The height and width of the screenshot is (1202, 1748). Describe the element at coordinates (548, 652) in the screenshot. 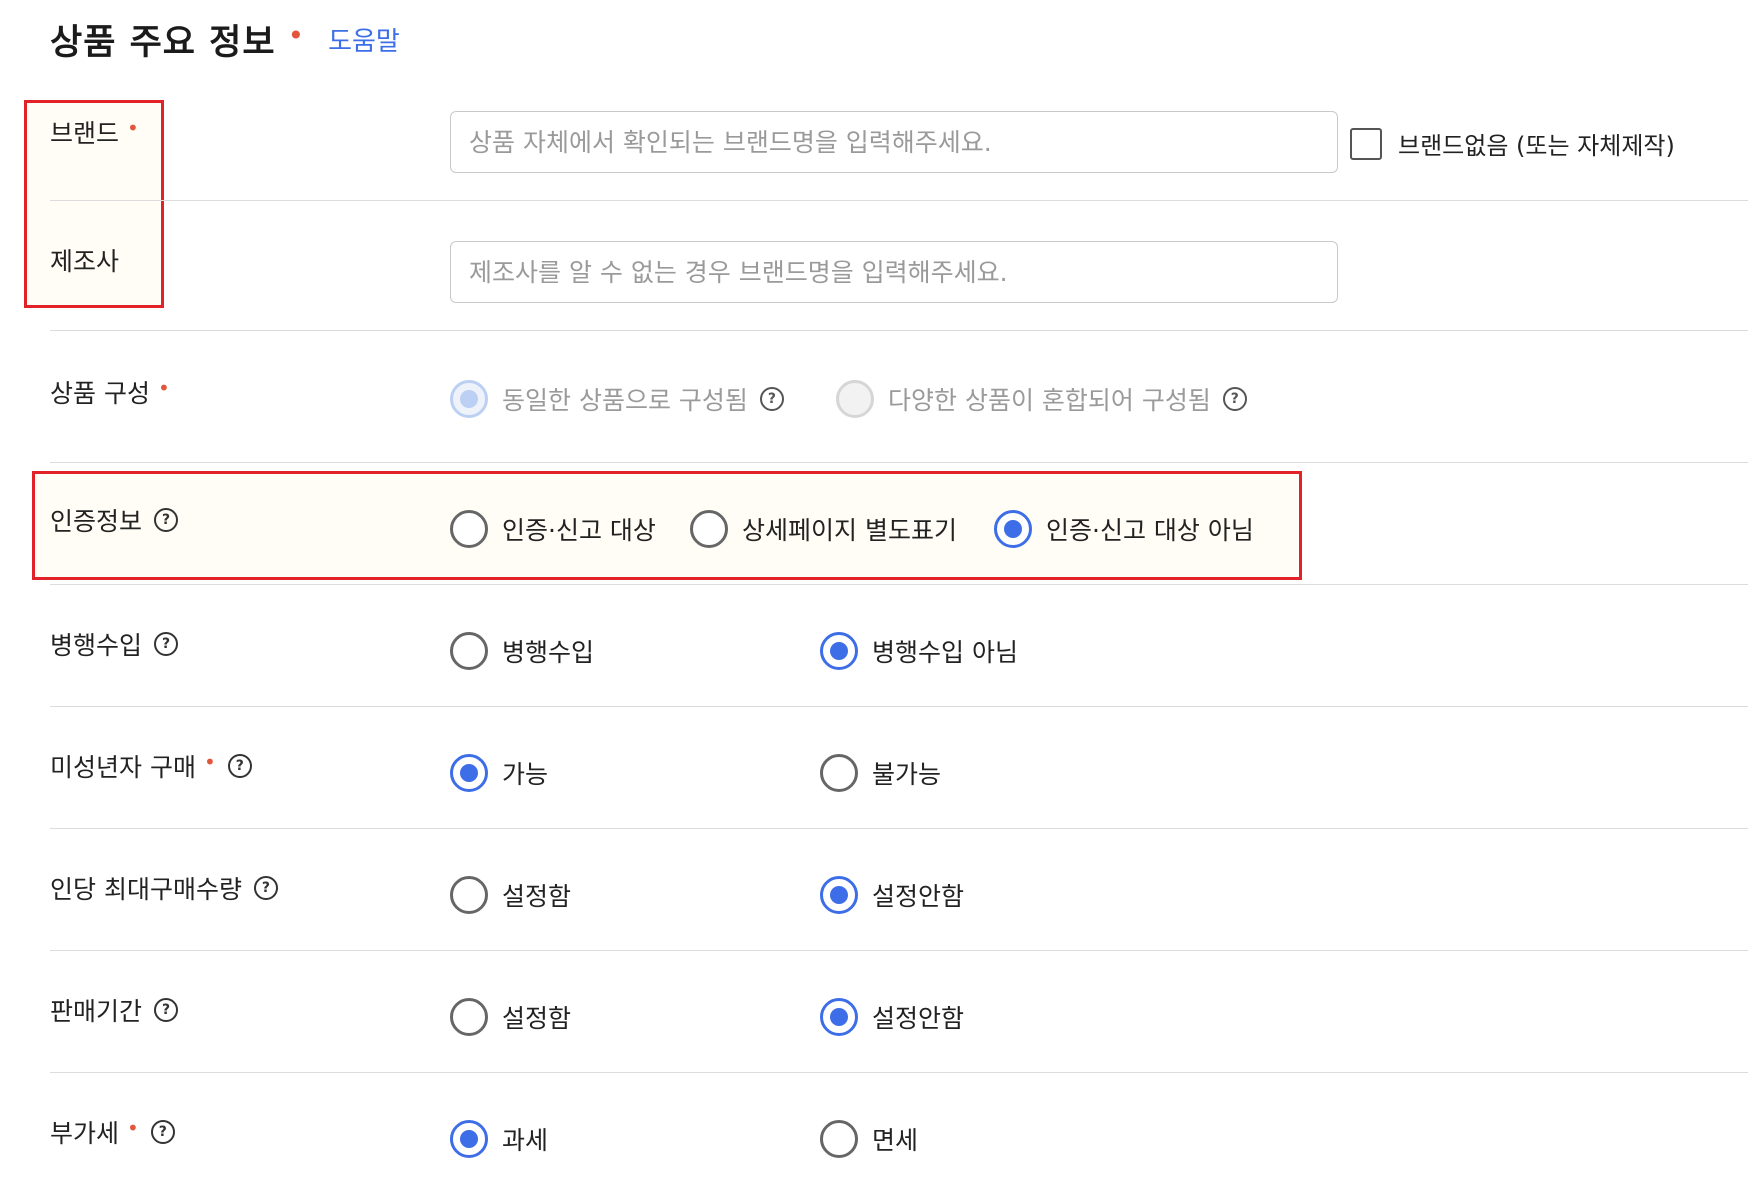

I see `option-label: 병행수입` at that location.